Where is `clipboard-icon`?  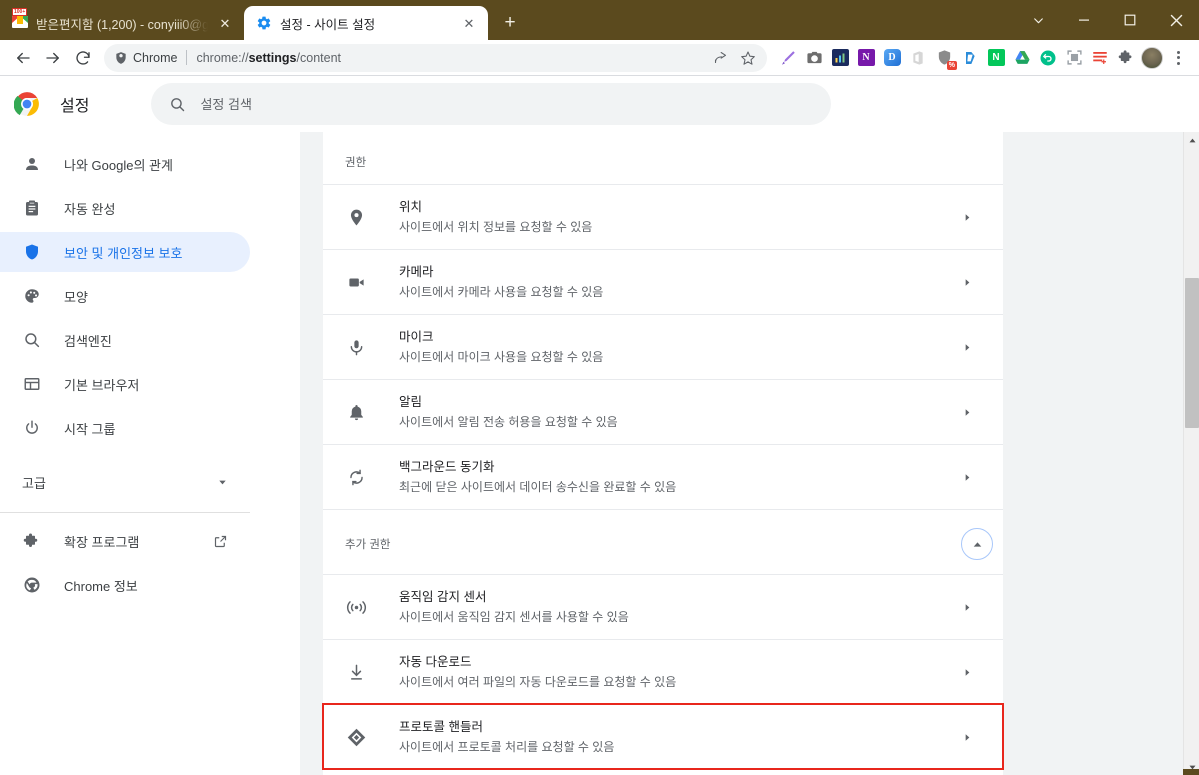 clipboard-icon is located at coordinates (32, 208).